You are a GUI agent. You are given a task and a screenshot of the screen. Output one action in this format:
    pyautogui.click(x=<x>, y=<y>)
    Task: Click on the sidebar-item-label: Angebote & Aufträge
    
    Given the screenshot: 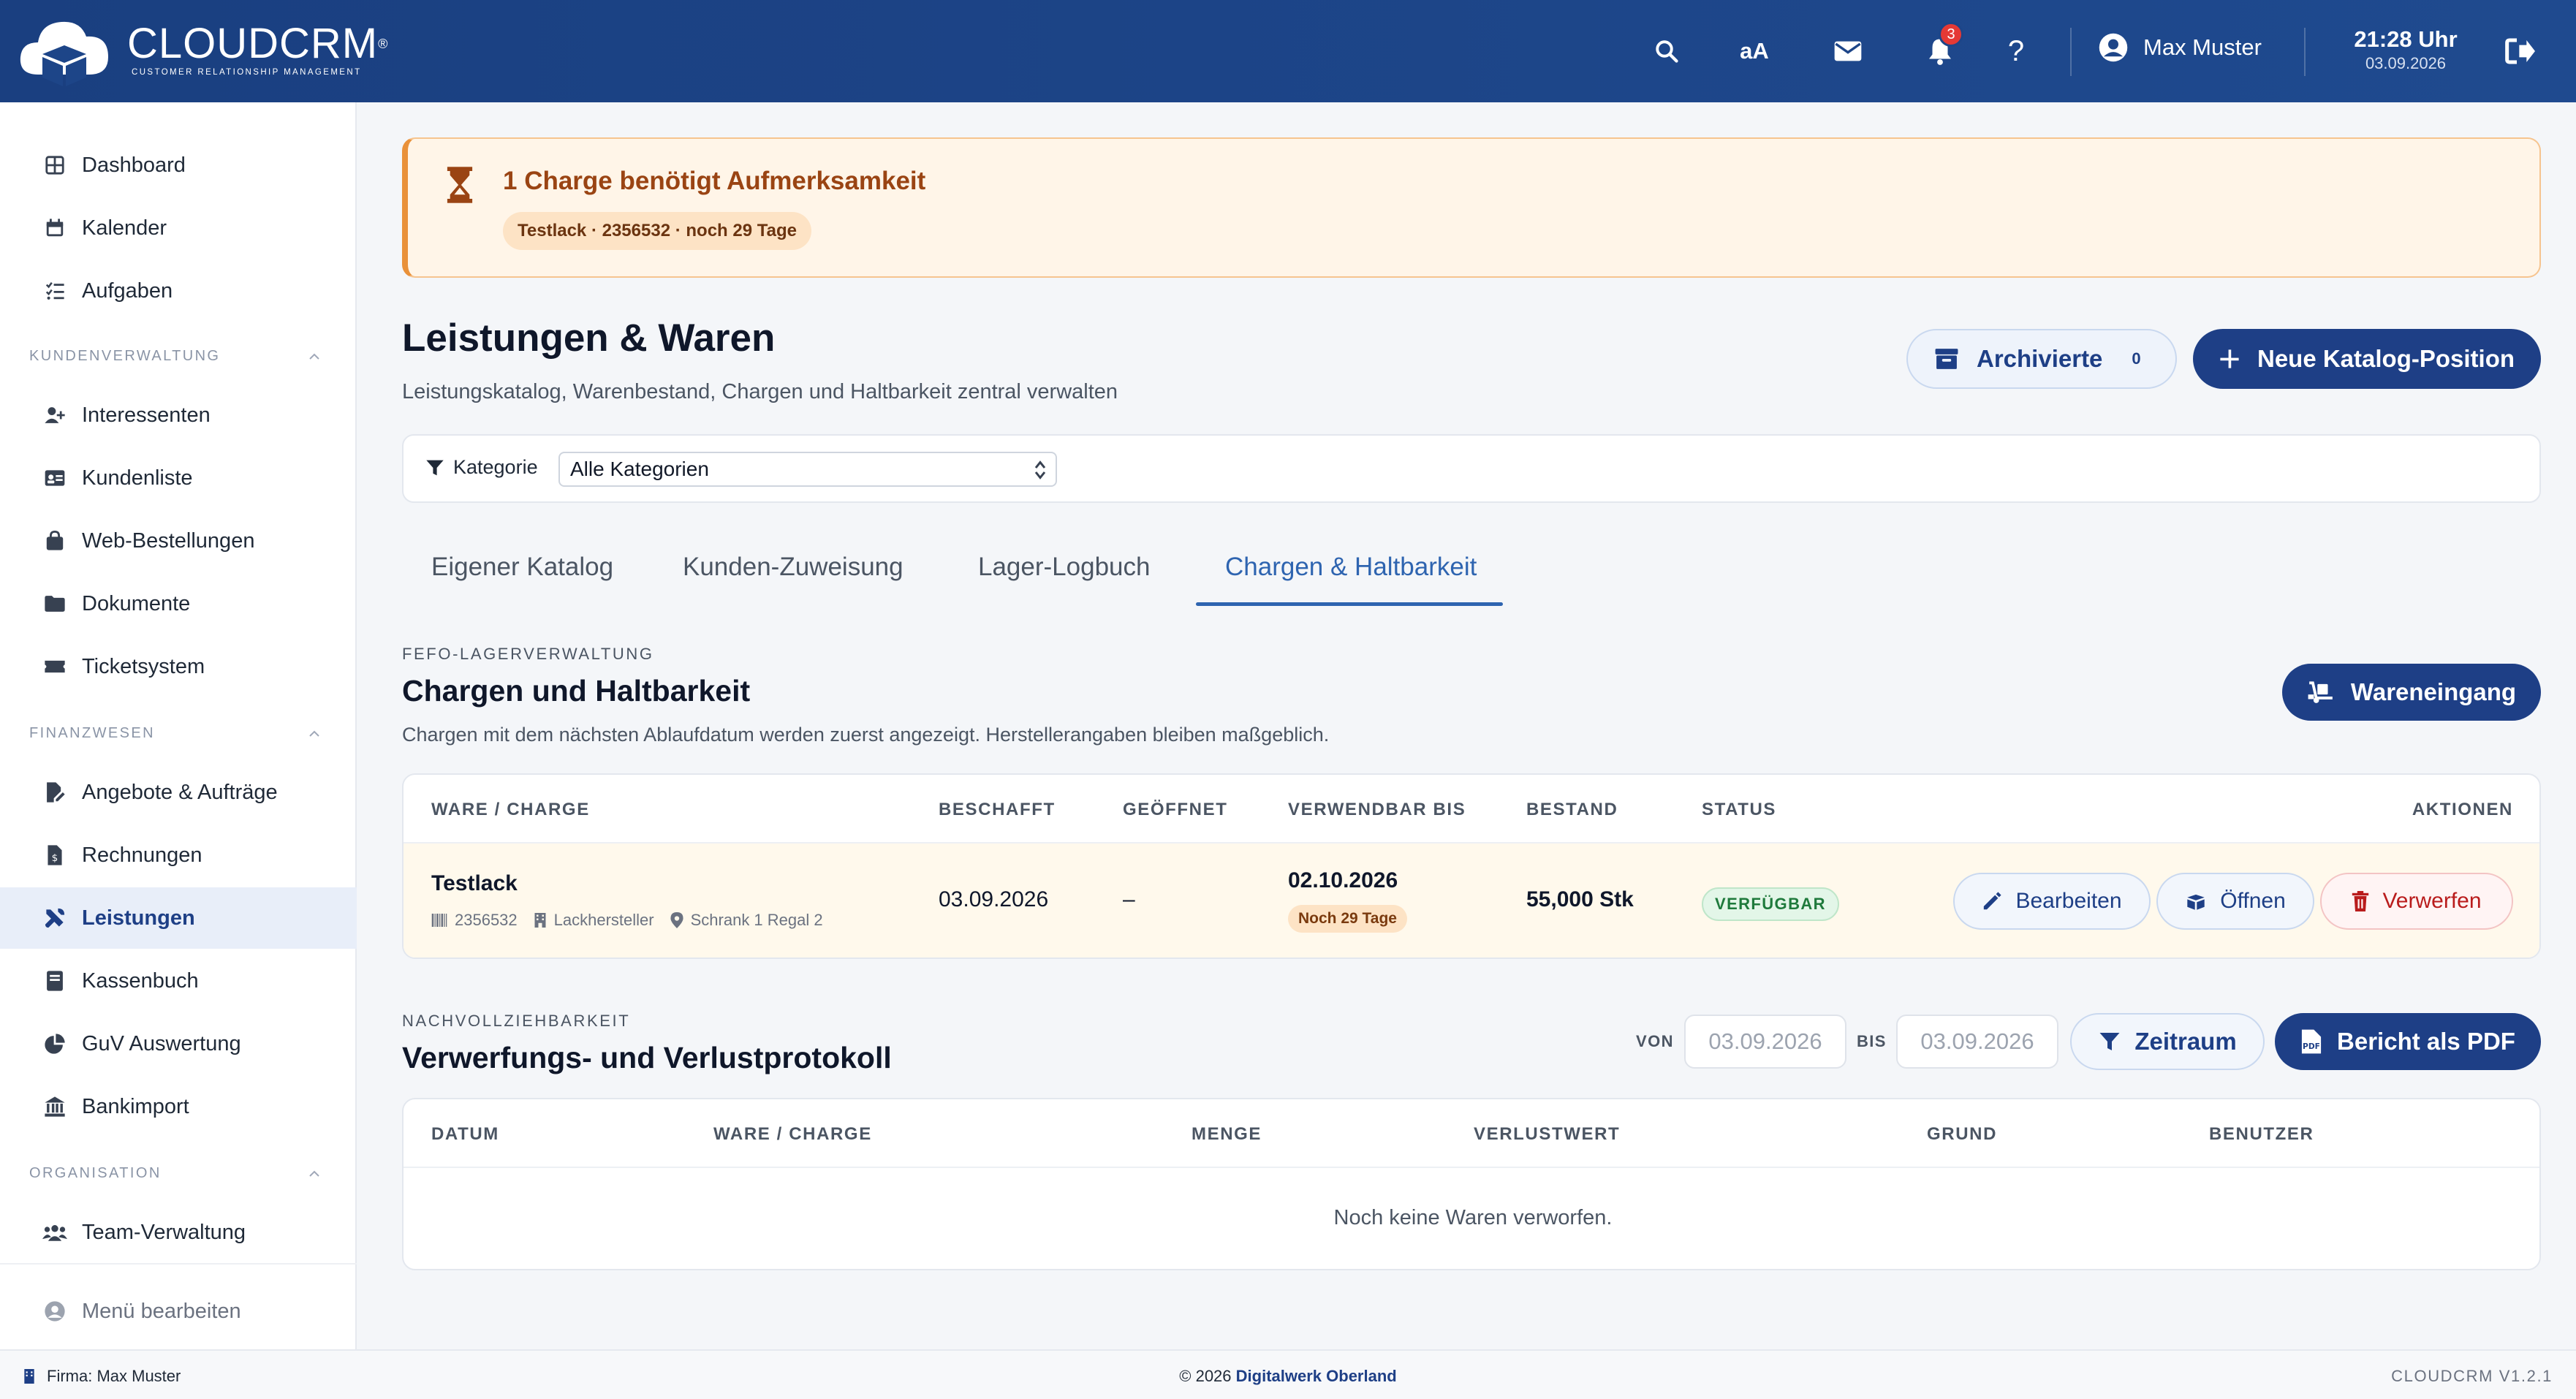 What is the action you would take?
    pyautogui.click(x=180, y=792)
    